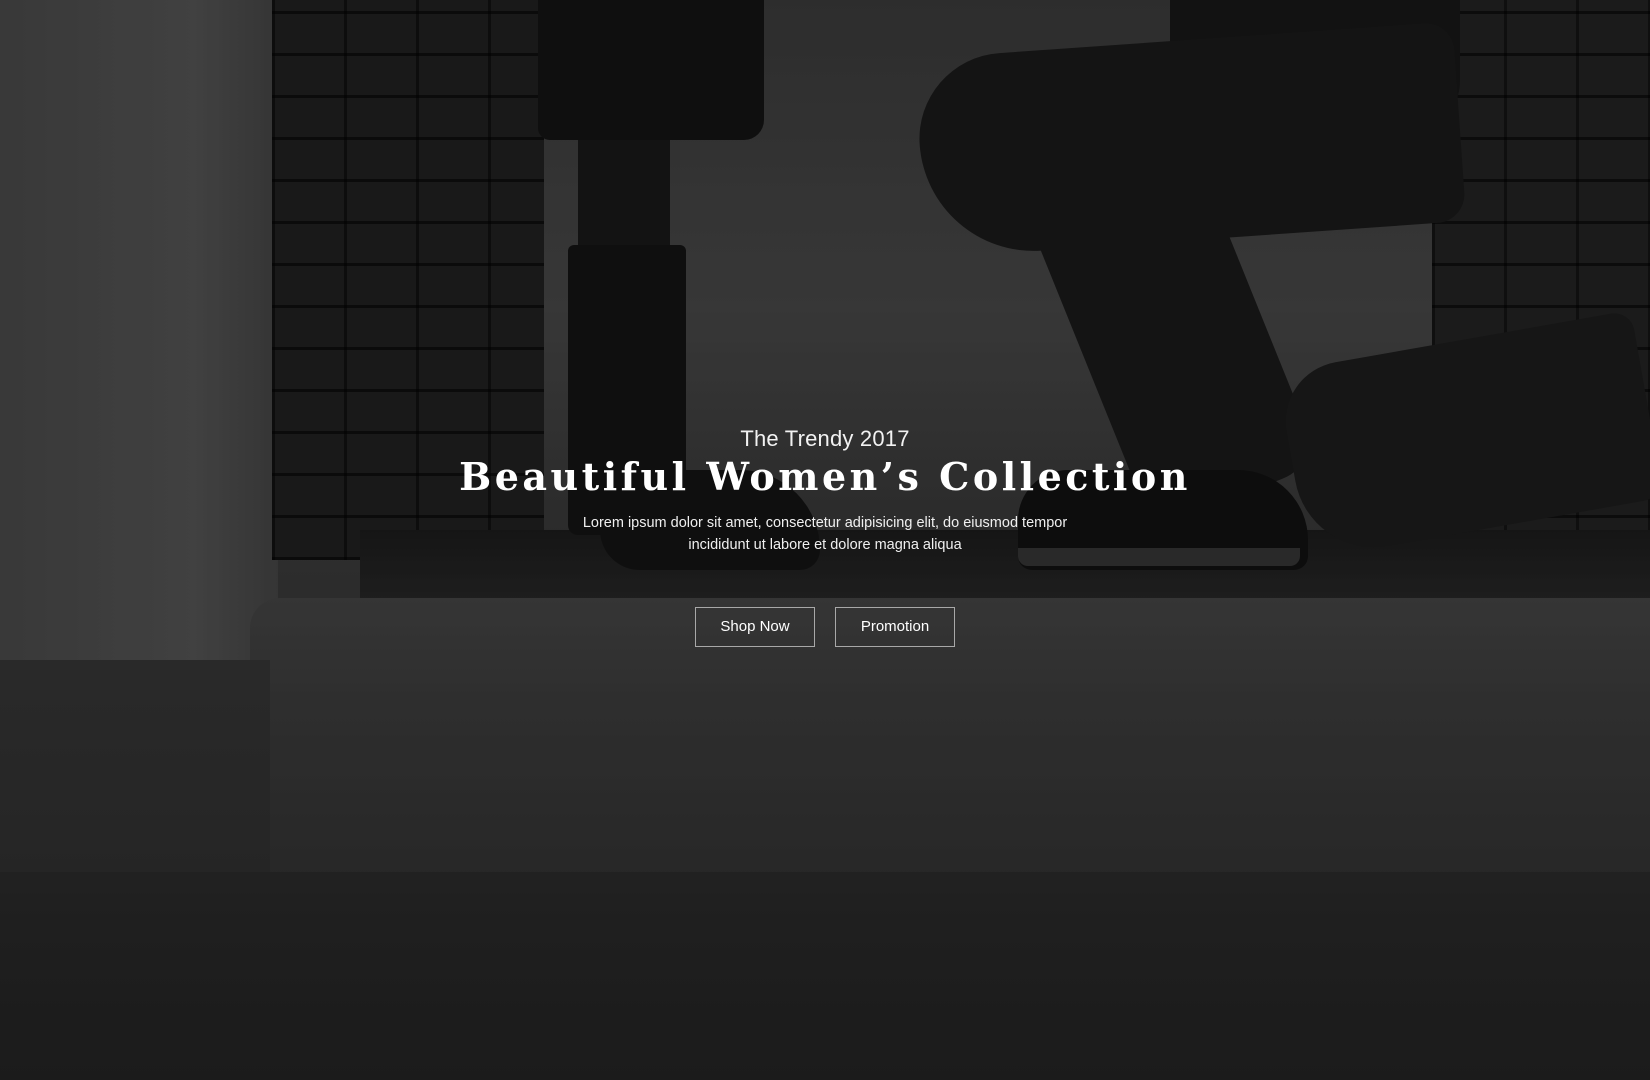  Describe the element at coordinates (895, 627) in the screenshot. I see `promotion-button: Promotion` at that location.